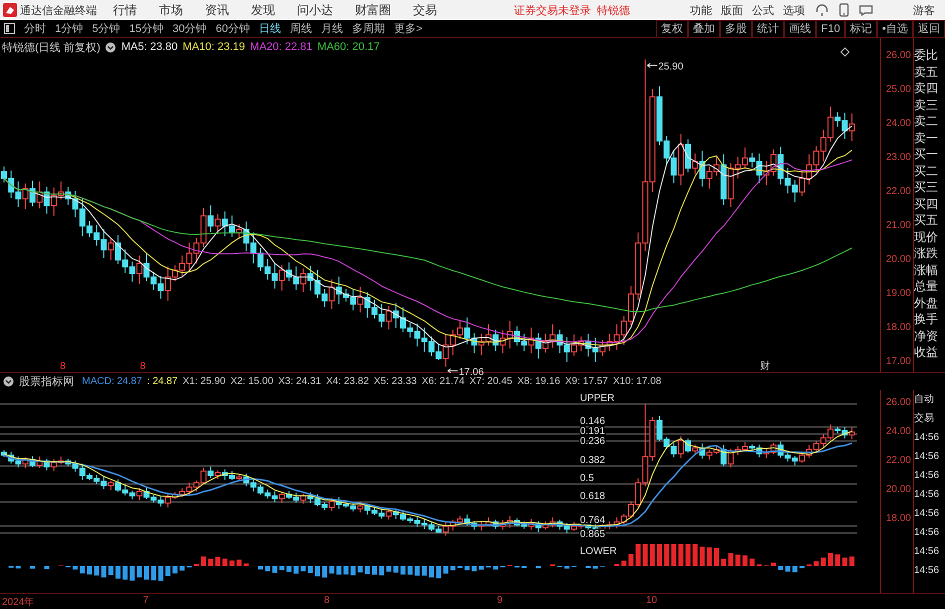 This screenshot has width=945, height=609. Describe the element at coordinates (613, 10) in the screenshot. I see `stock-link: 特锐德` at that location.